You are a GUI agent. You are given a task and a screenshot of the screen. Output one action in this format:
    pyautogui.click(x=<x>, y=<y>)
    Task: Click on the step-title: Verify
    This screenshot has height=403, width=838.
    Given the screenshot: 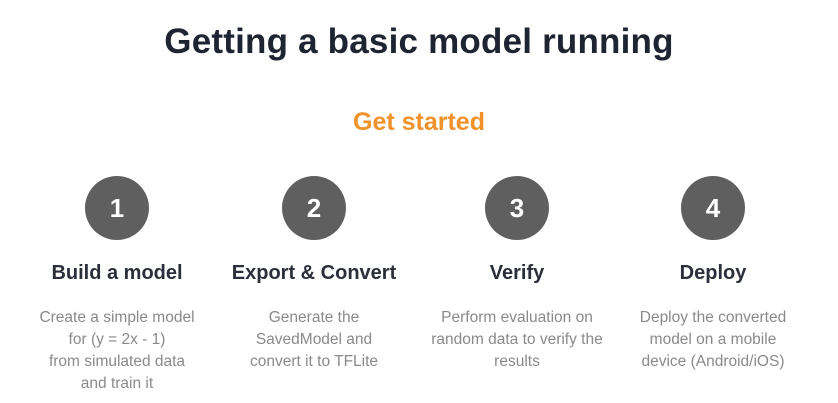 What is the action you would take?
    pyautogui.click(x=517, y=273)
    